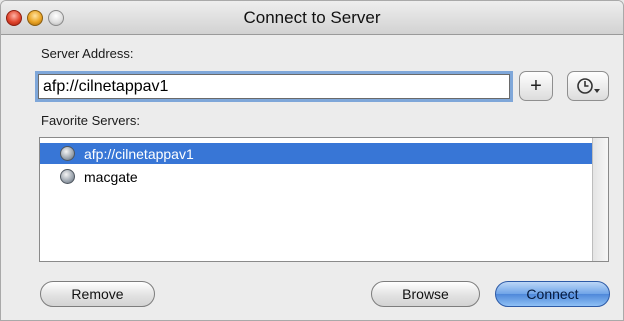 This screenshot has width=624, height=321. I want to click on close-window-button, so click(14, 18).